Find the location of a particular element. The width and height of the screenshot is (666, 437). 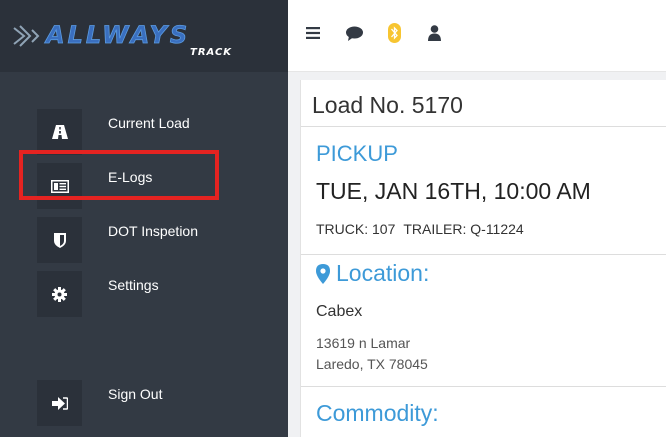

address-line-2: Laredo, TX 78045 is located at coordinates (372, 364).